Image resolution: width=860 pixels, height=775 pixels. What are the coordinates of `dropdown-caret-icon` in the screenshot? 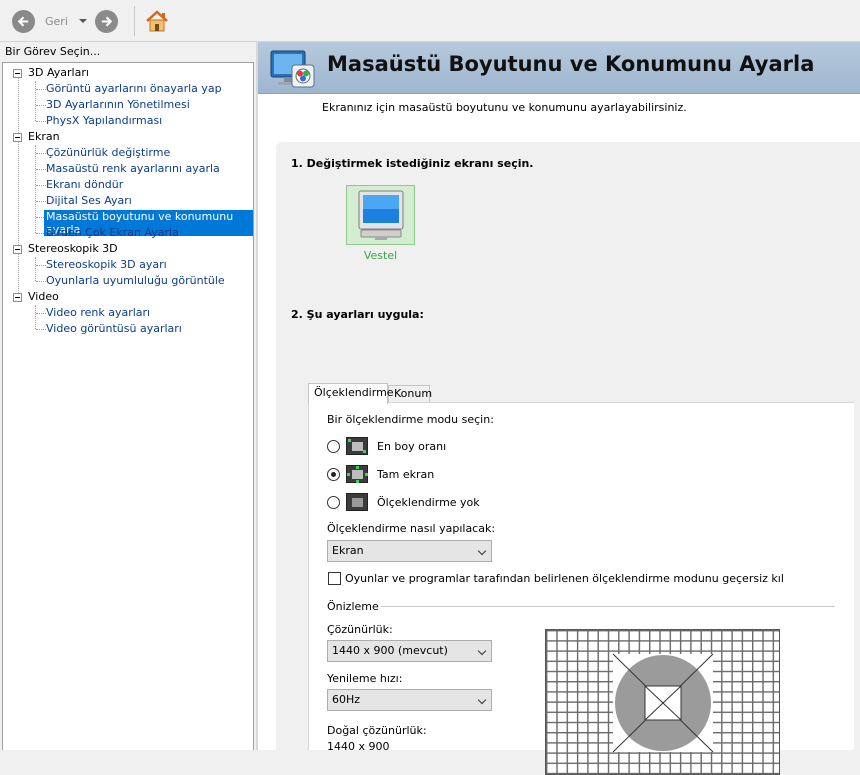 It's located at (83, 21).